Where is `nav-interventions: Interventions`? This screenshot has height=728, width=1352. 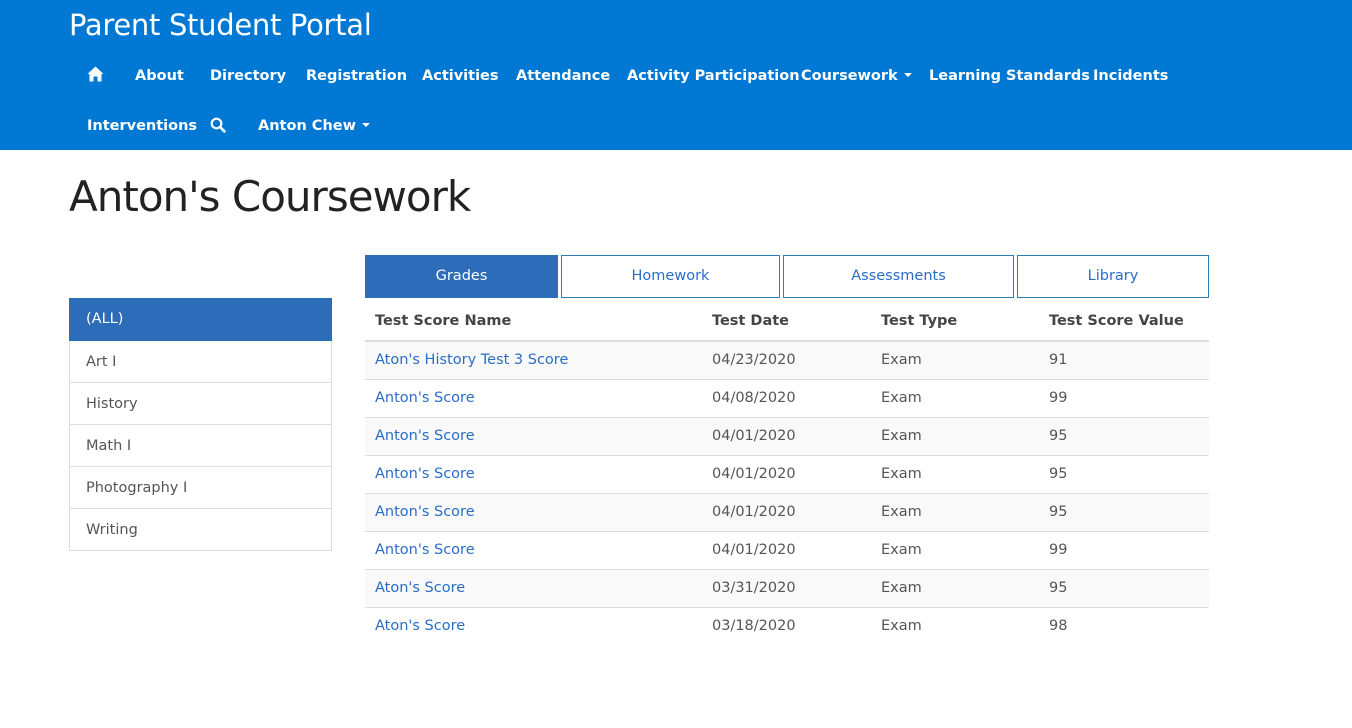
nav-interventions: Interventions is located at coordinates (142, 126).